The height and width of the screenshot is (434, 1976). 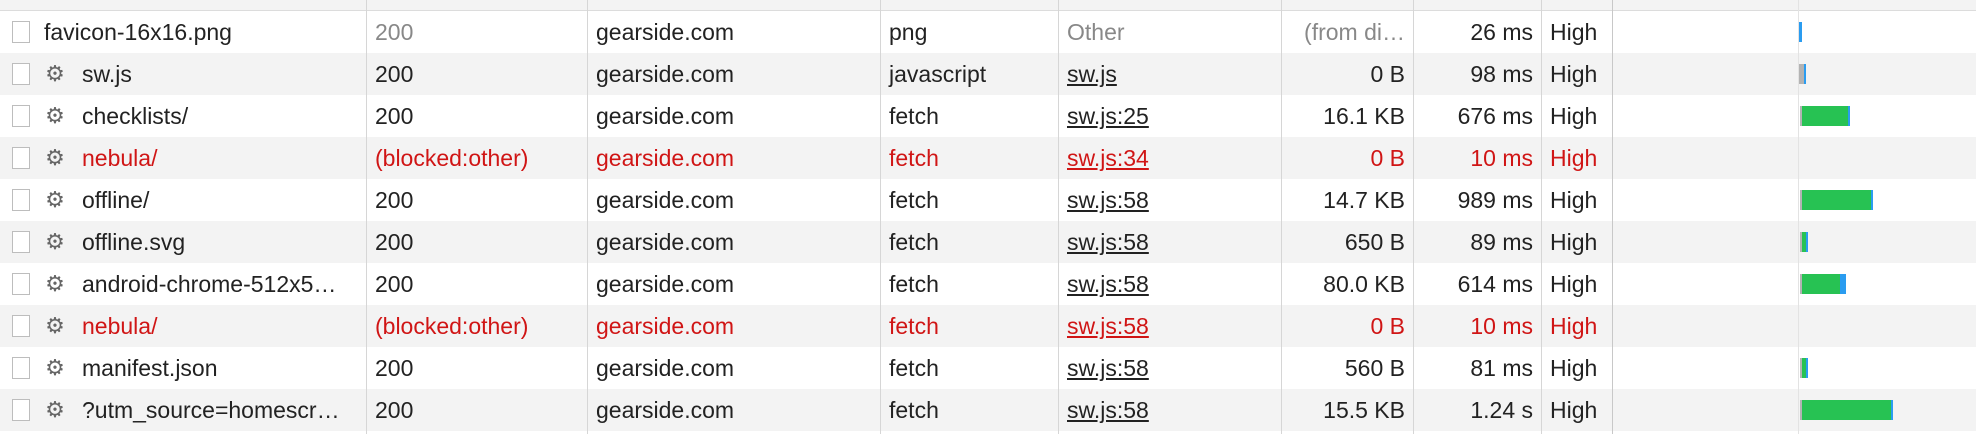 I want to click on request-name: checklists/, so click(x=135, y=116).